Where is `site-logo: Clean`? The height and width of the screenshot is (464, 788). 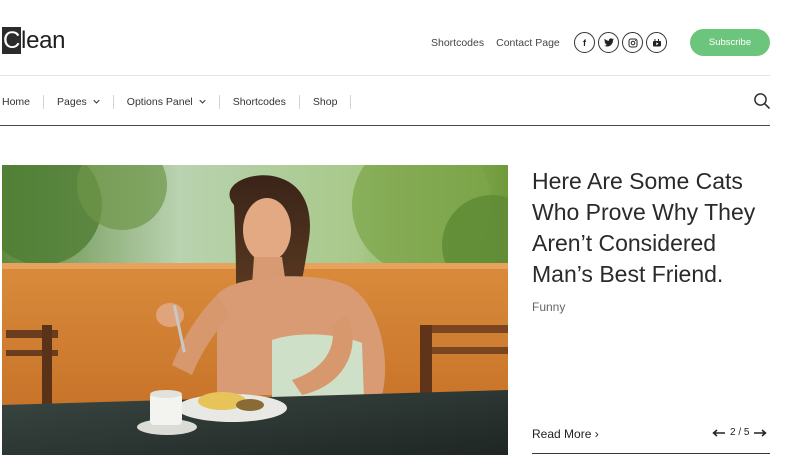 site-logo: Clean is located at coordinates (34, 41).